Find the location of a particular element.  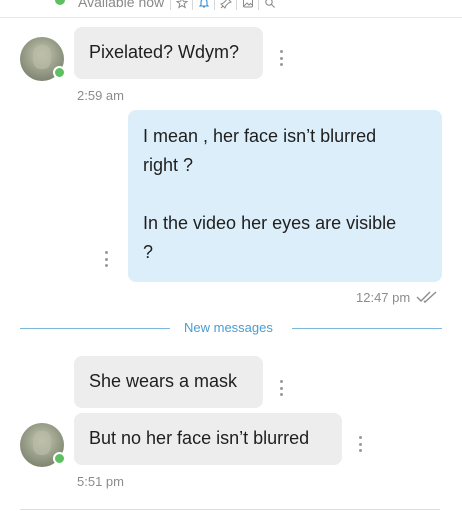

incoming-message-bubble: Pixelated? Wdym? is located at coordinates (168, 53).